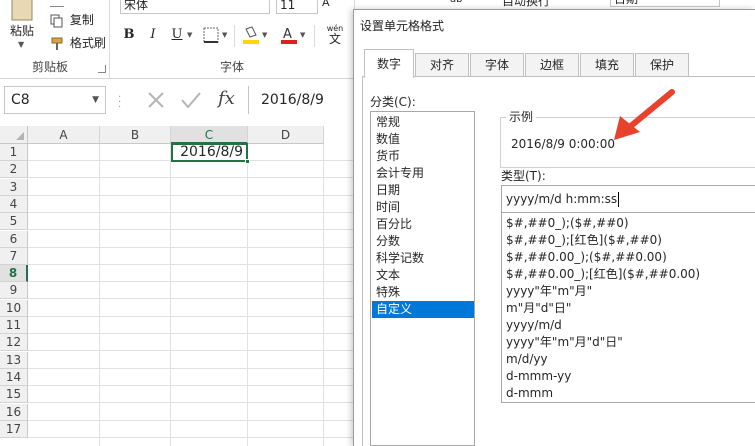 The width and height of the screenshot is (755, 446). What do you see at coordinates (14, 187) in the screenshot?
I see `row-header-3: 3` at bounding box center [14, 187].